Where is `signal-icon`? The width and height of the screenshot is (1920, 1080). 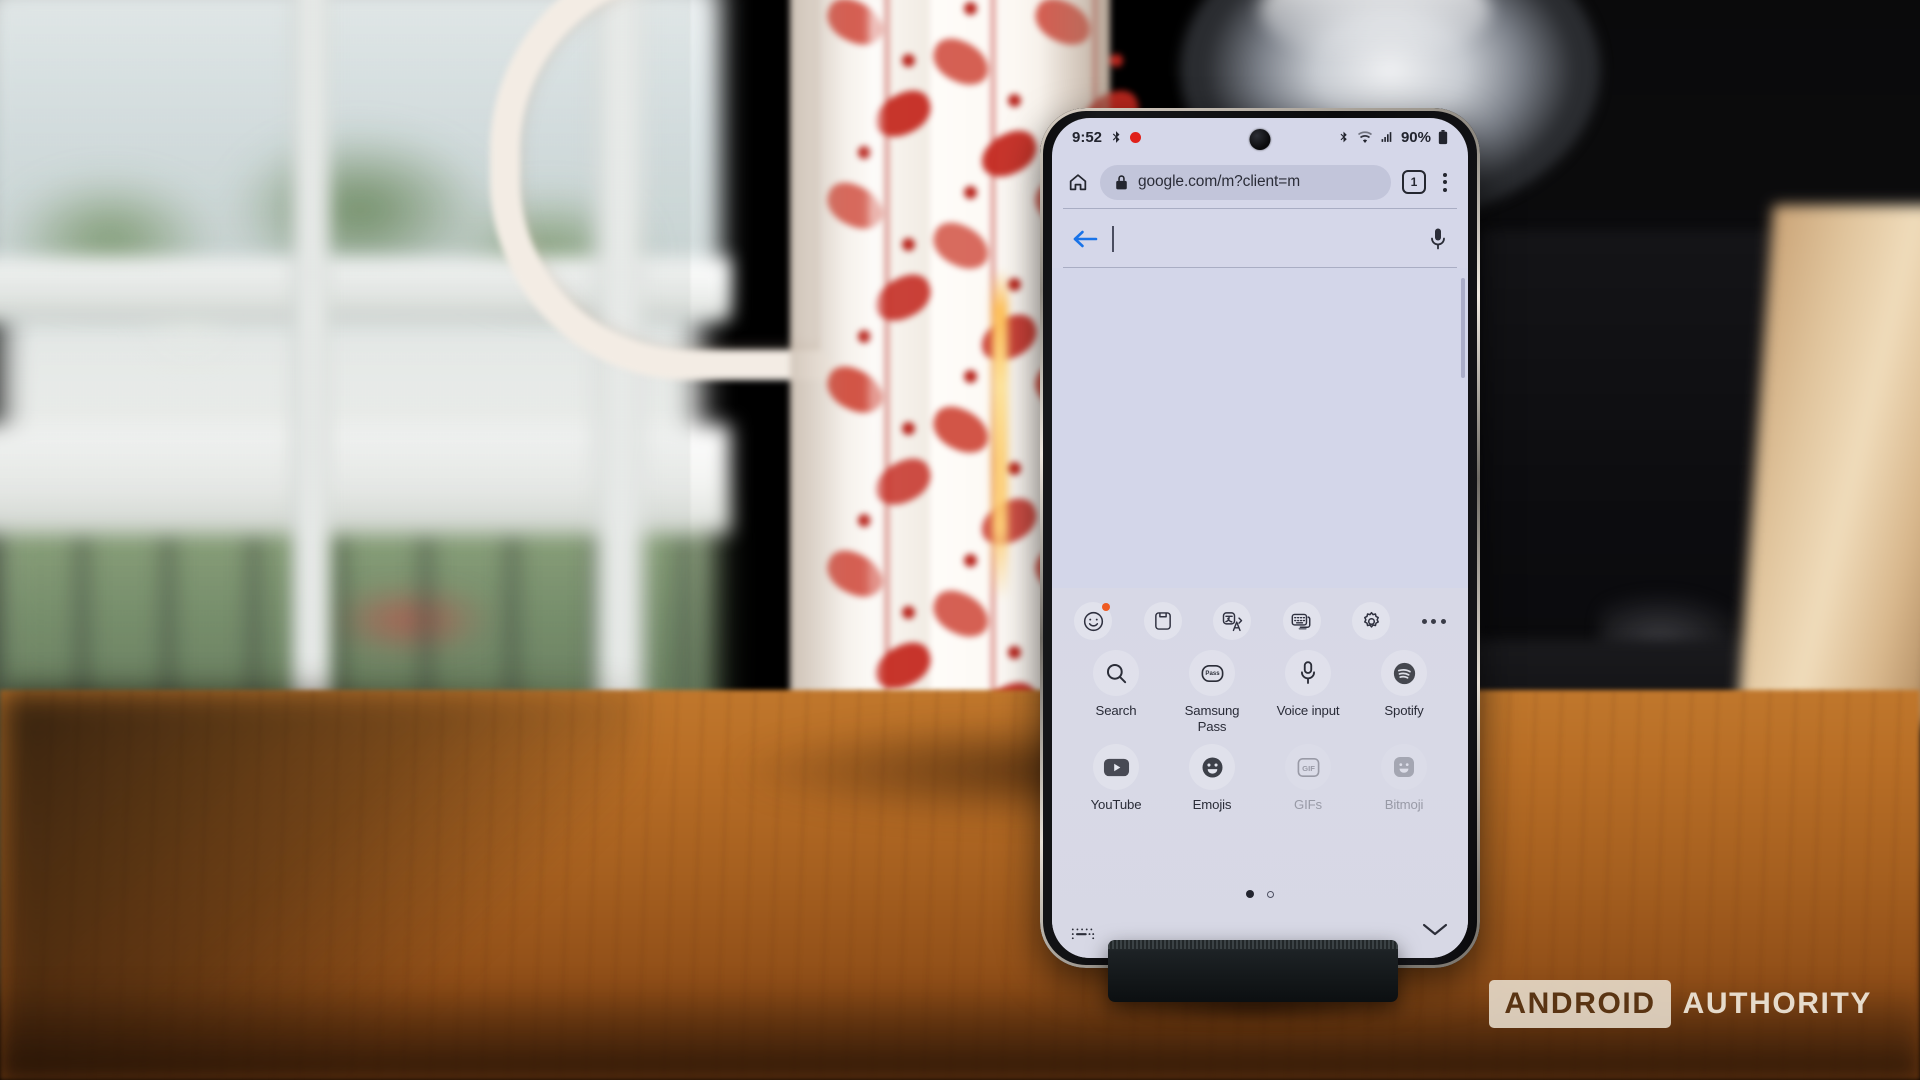
signal-icon is located at coordinates (1387, 137).